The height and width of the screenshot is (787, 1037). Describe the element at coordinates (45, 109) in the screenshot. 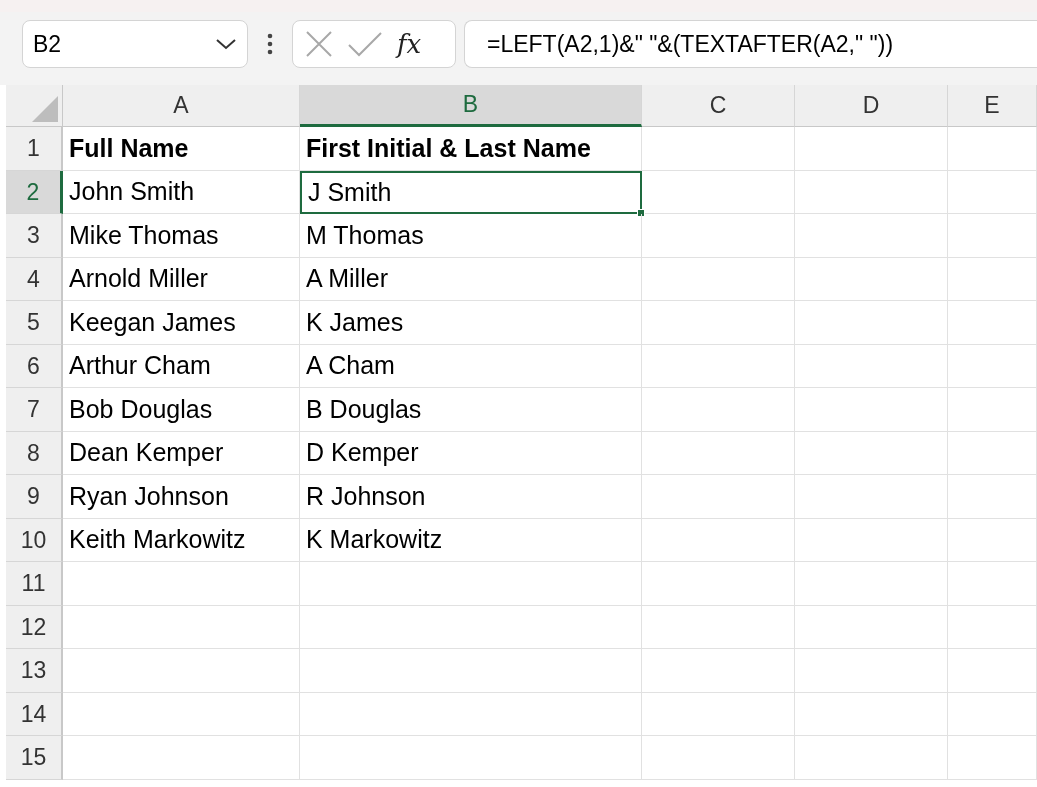

I see `select-all-icon` at that location.